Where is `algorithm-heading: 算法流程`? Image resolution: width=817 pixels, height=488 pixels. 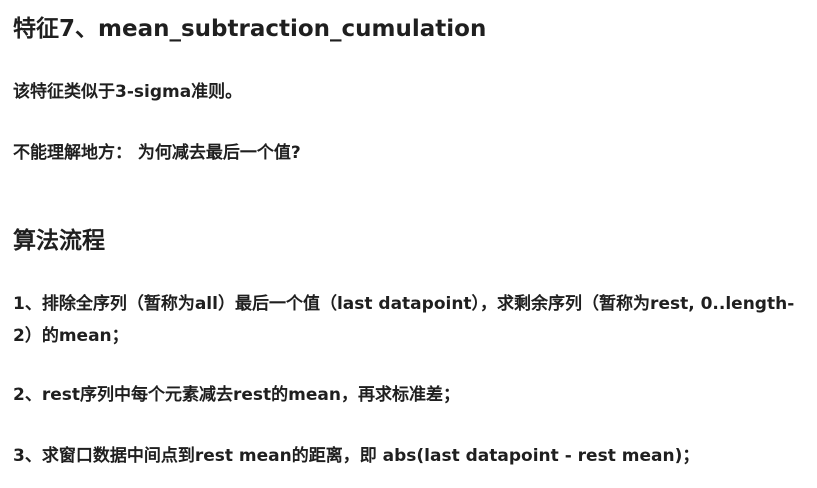 algorithm-heading: 算法流程 is located at coordinates (59, 241).